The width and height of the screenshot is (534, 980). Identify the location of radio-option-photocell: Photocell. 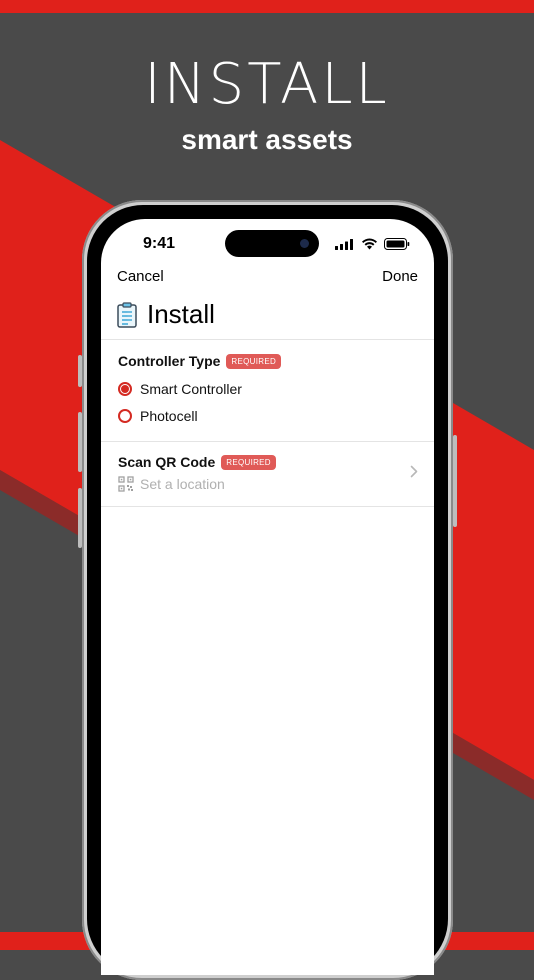
(158, 416).